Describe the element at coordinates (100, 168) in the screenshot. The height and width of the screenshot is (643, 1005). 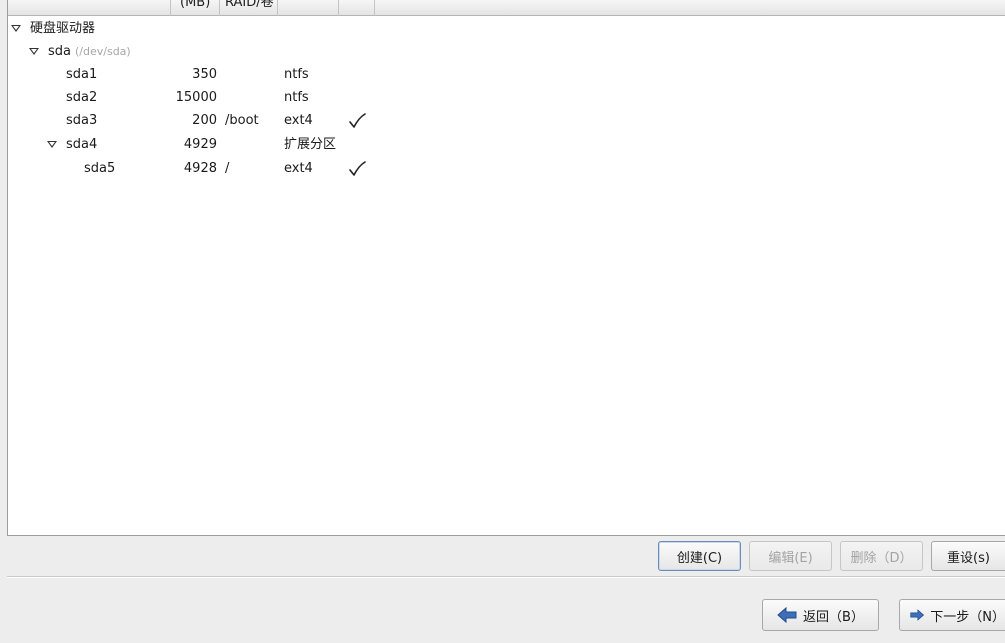
I see `partition-name: sda5` at that location.